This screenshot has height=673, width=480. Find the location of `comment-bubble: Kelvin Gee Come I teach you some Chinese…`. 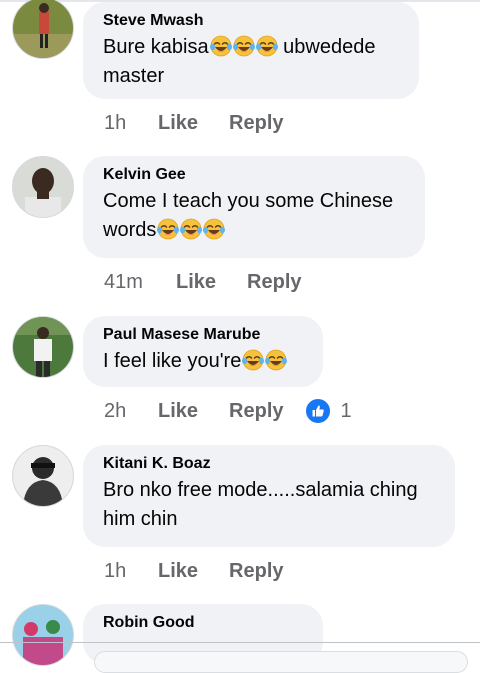

comment-bubble: Kelvin Gee Come I teach you some Chinese… is located at coordinates (254, 207).